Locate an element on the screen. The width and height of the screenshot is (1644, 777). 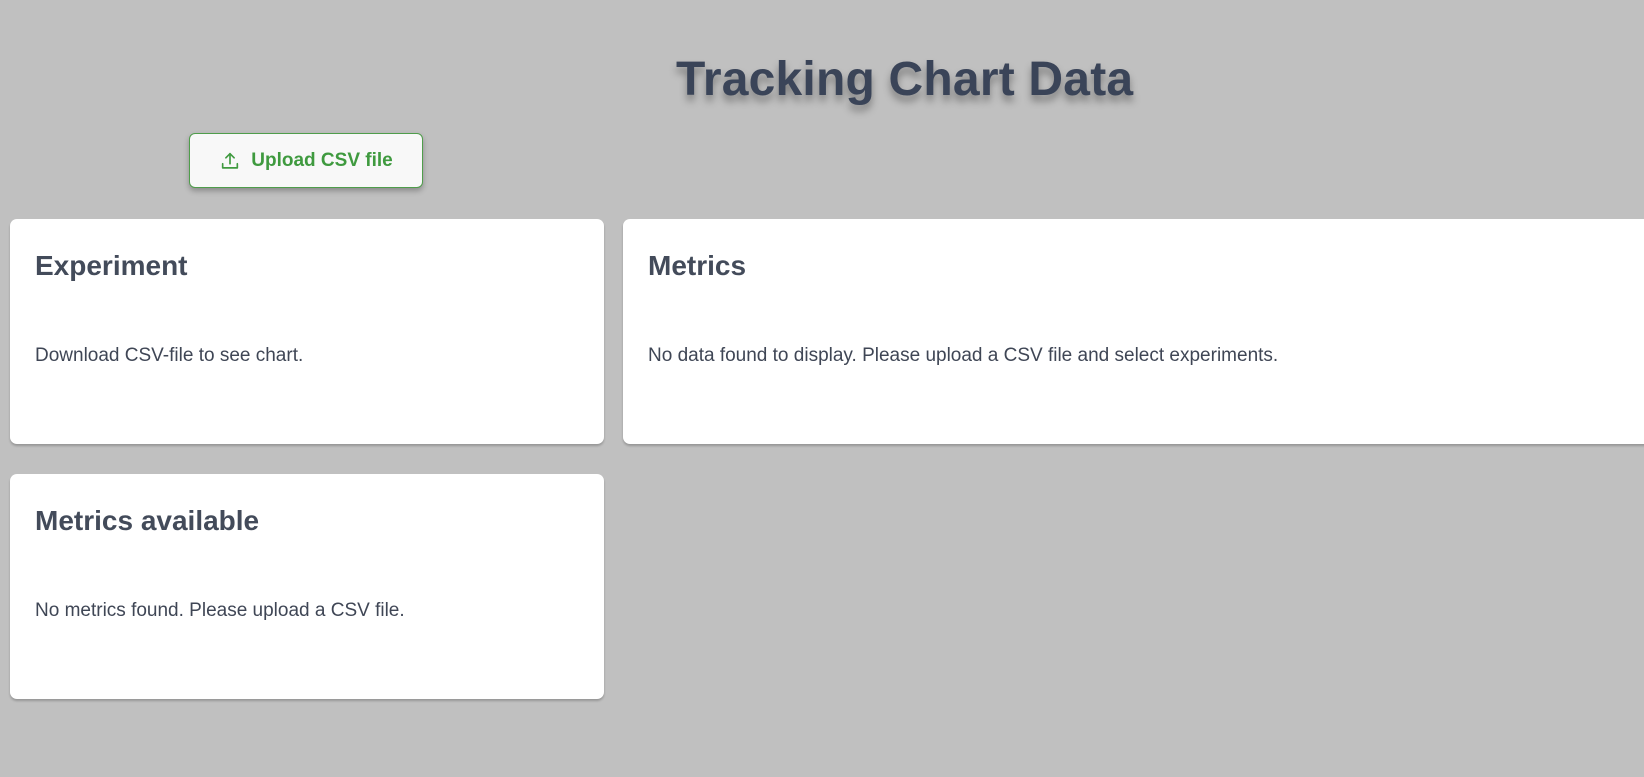
experiment-message: Download CSV-file to see chart. is located at coordinates (169, 355).